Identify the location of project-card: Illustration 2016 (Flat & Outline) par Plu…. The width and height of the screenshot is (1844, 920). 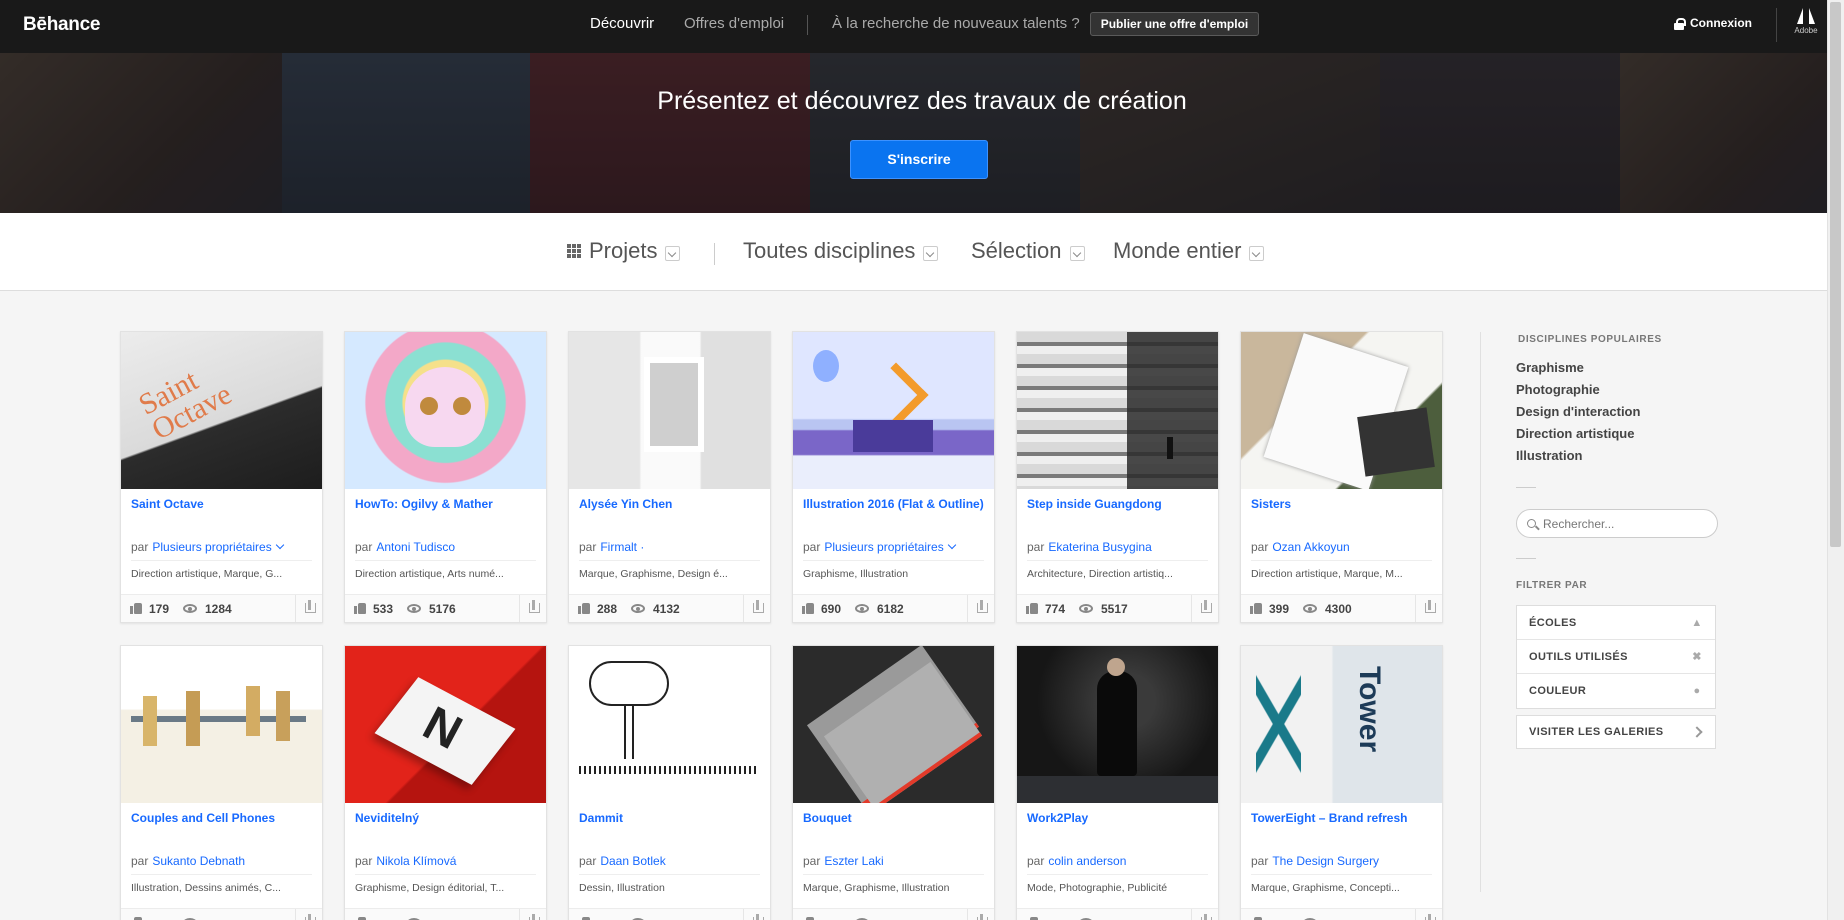
(893, 477).